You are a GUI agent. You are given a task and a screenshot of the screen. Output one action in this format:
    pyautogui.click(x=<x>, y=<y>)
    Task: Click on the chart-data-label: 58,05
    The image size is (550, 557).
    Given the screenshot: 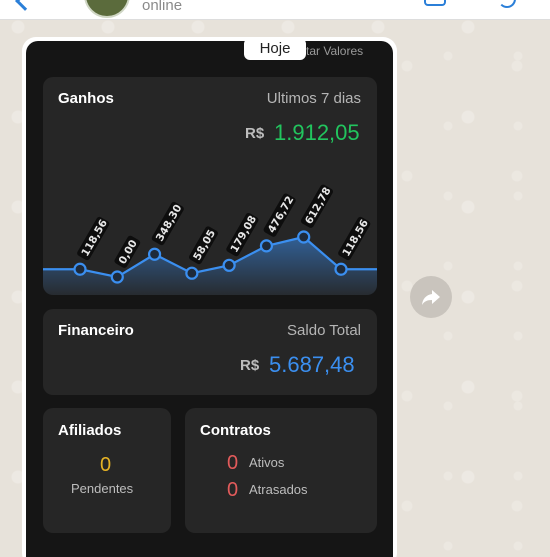 What is the action you would take?
    pyautogui.click(x=203, y=245)
    